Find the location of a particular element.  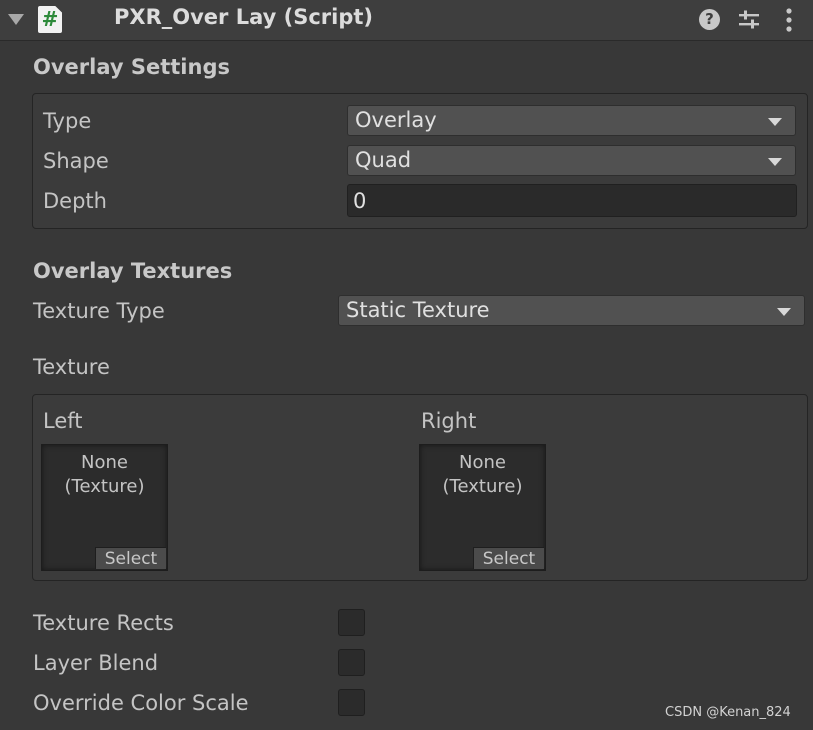

shape-dropdown: Quad is located at coordinates (571, 160).